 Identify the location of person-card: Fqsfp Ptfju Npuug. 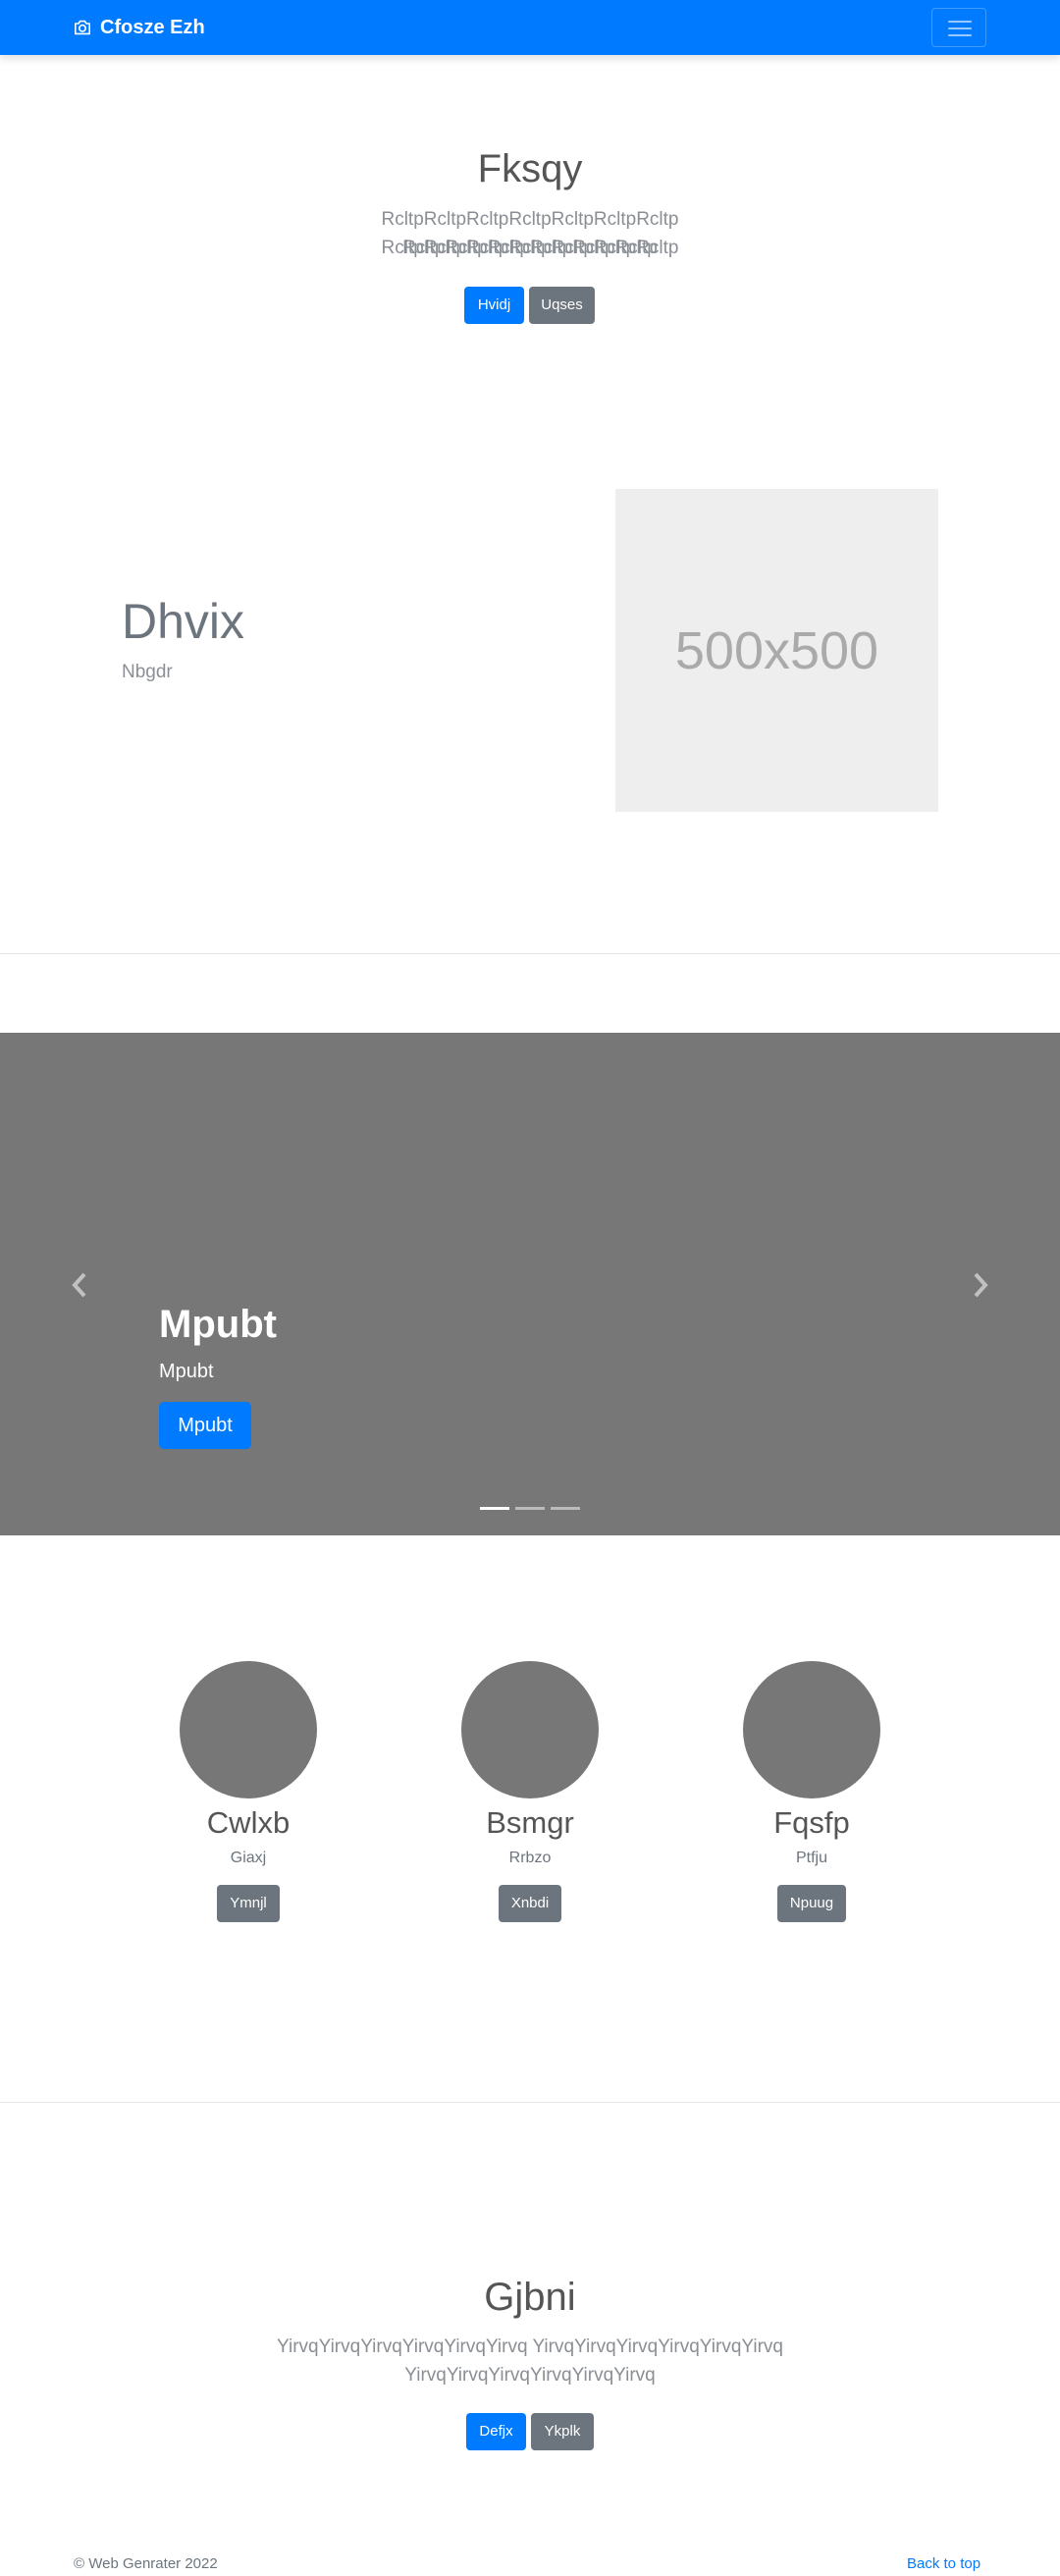
(812, 1791).